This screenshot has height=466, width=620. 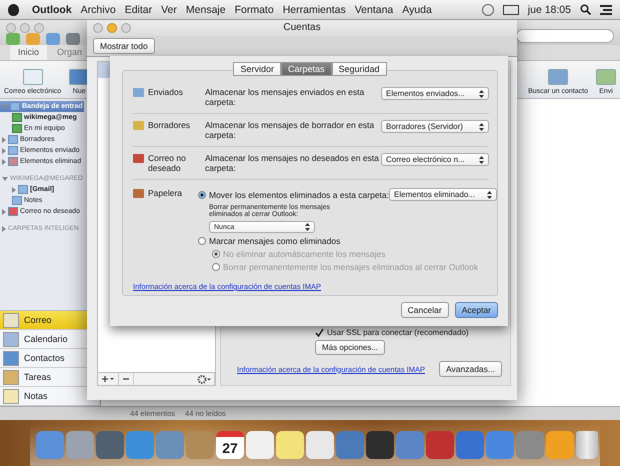 What do you see at coordinates (292, 163) in the screenshot?
I see `folder-description: Almacenar los mensajes no deseados en esta carpeta:` at bounding box center [292, 163].